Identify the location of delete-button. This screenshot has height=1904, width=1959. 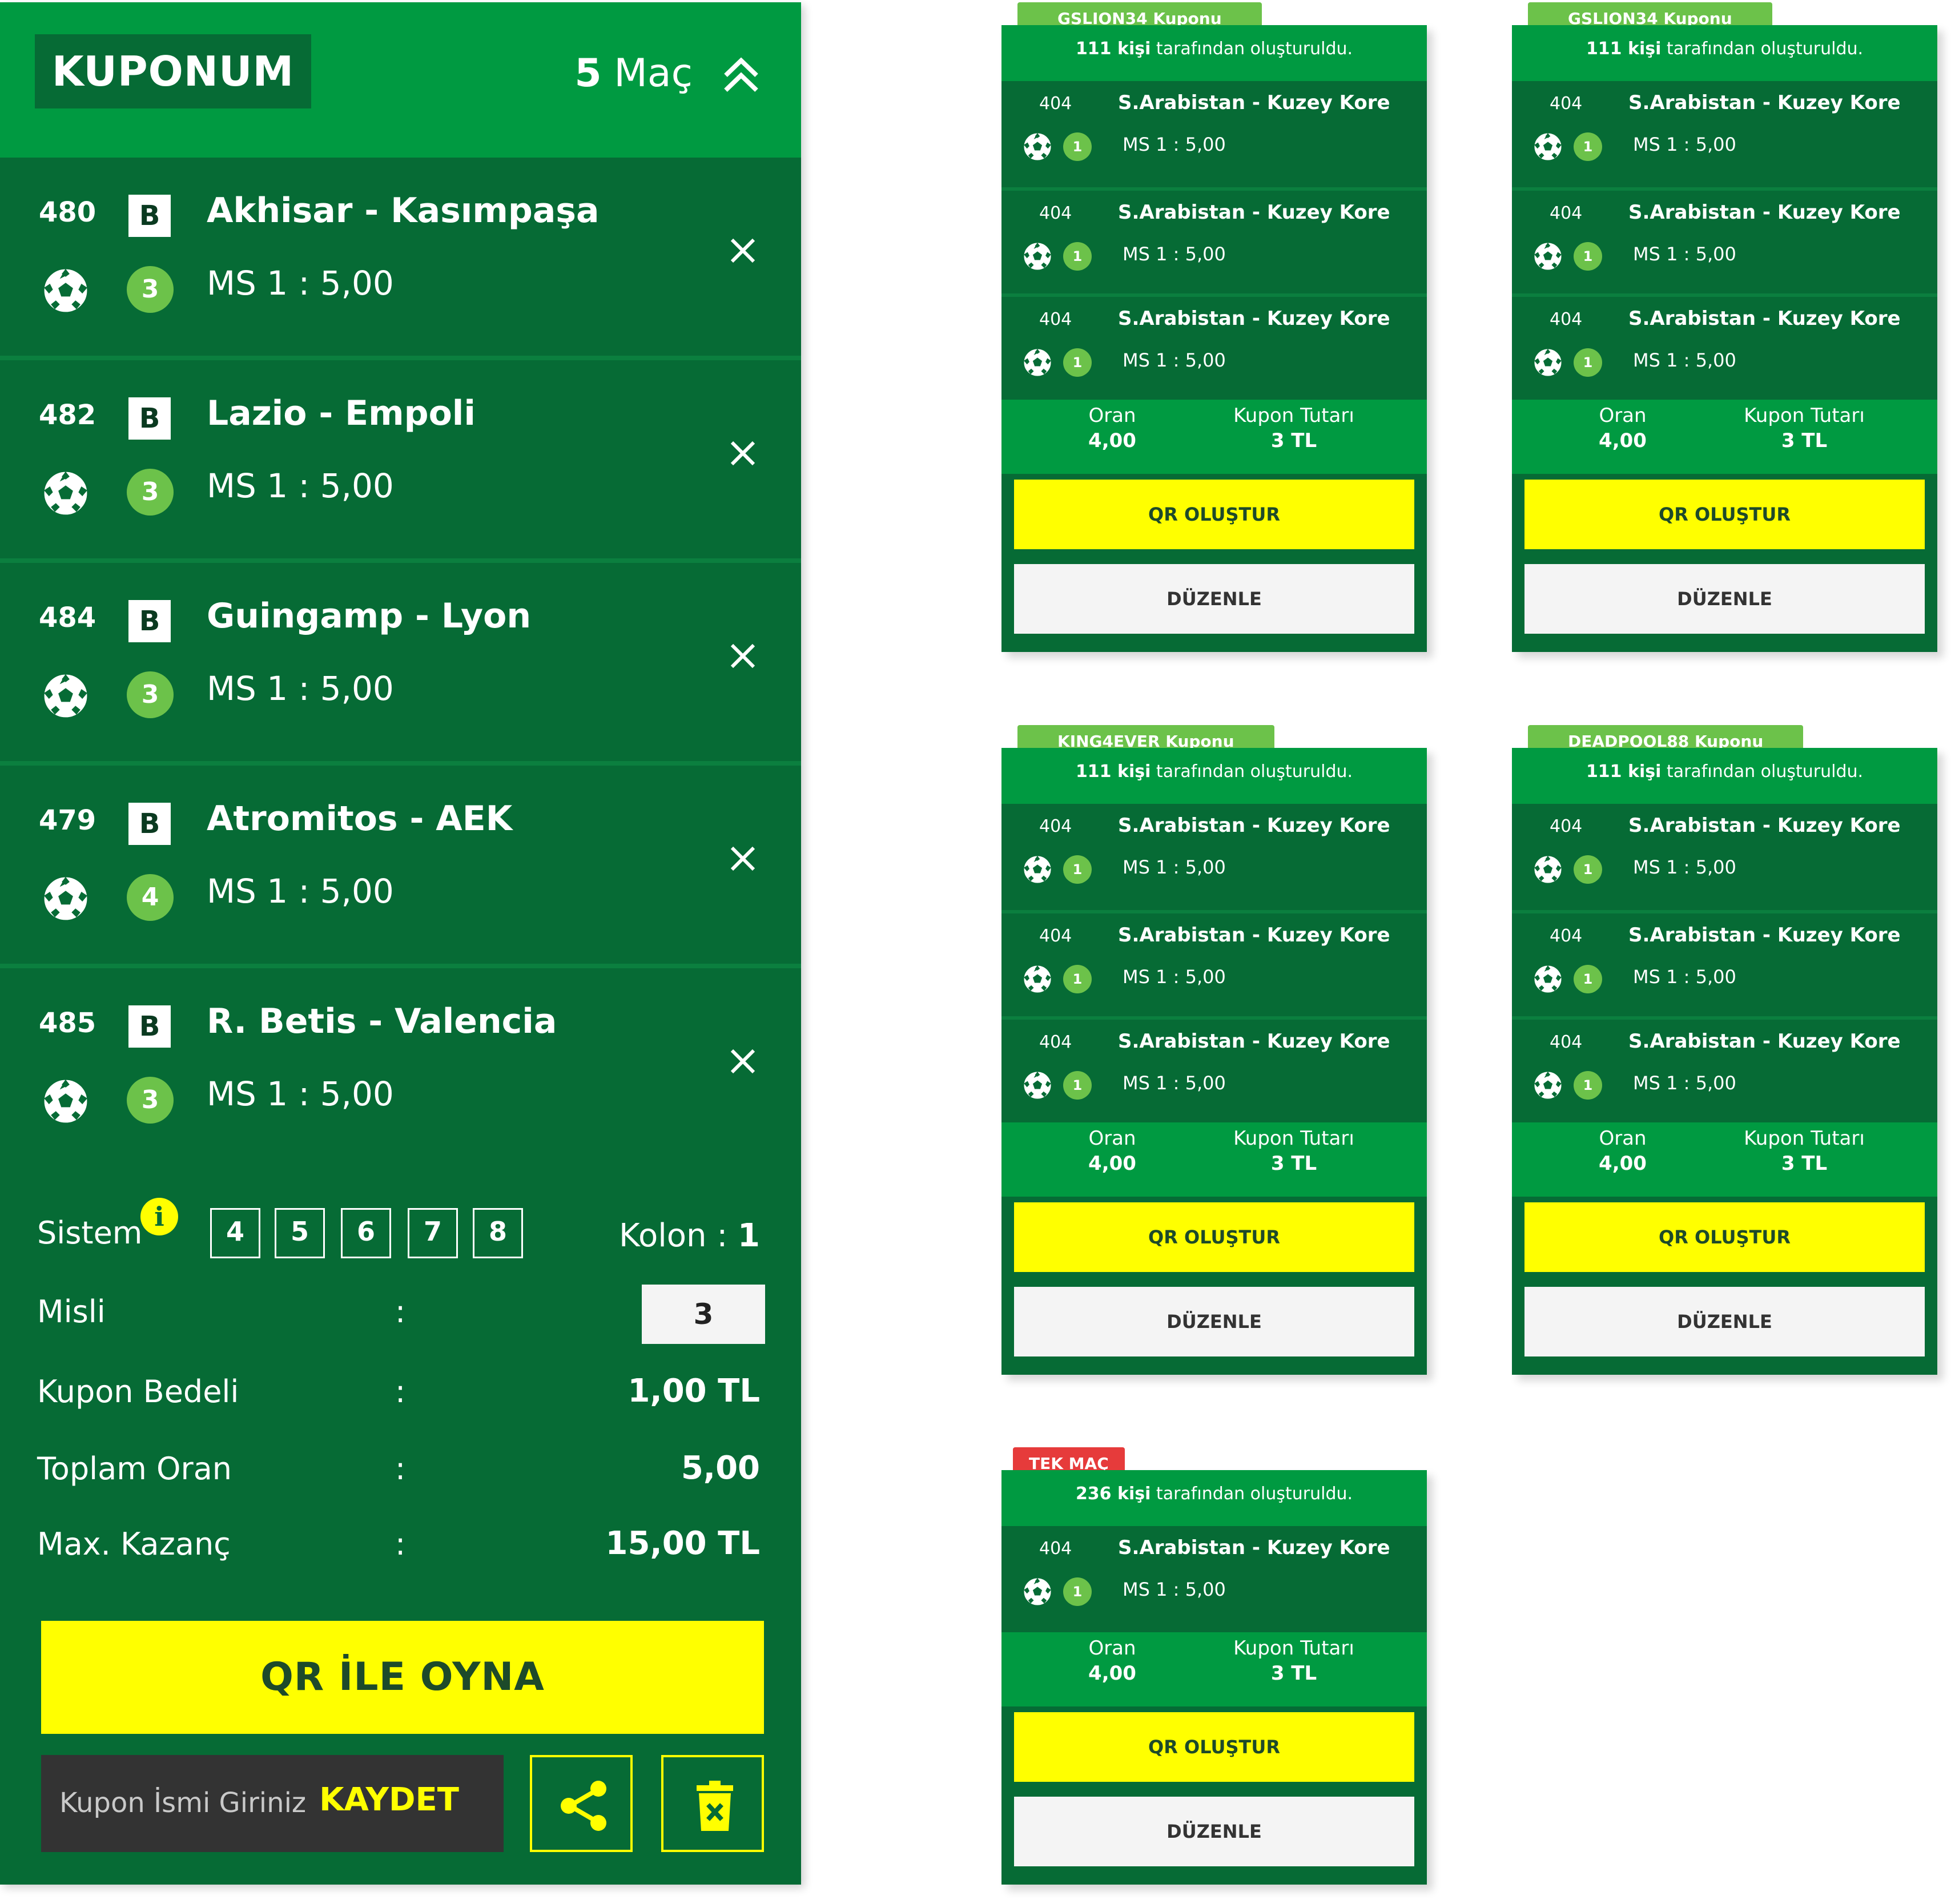
(712, 1804).